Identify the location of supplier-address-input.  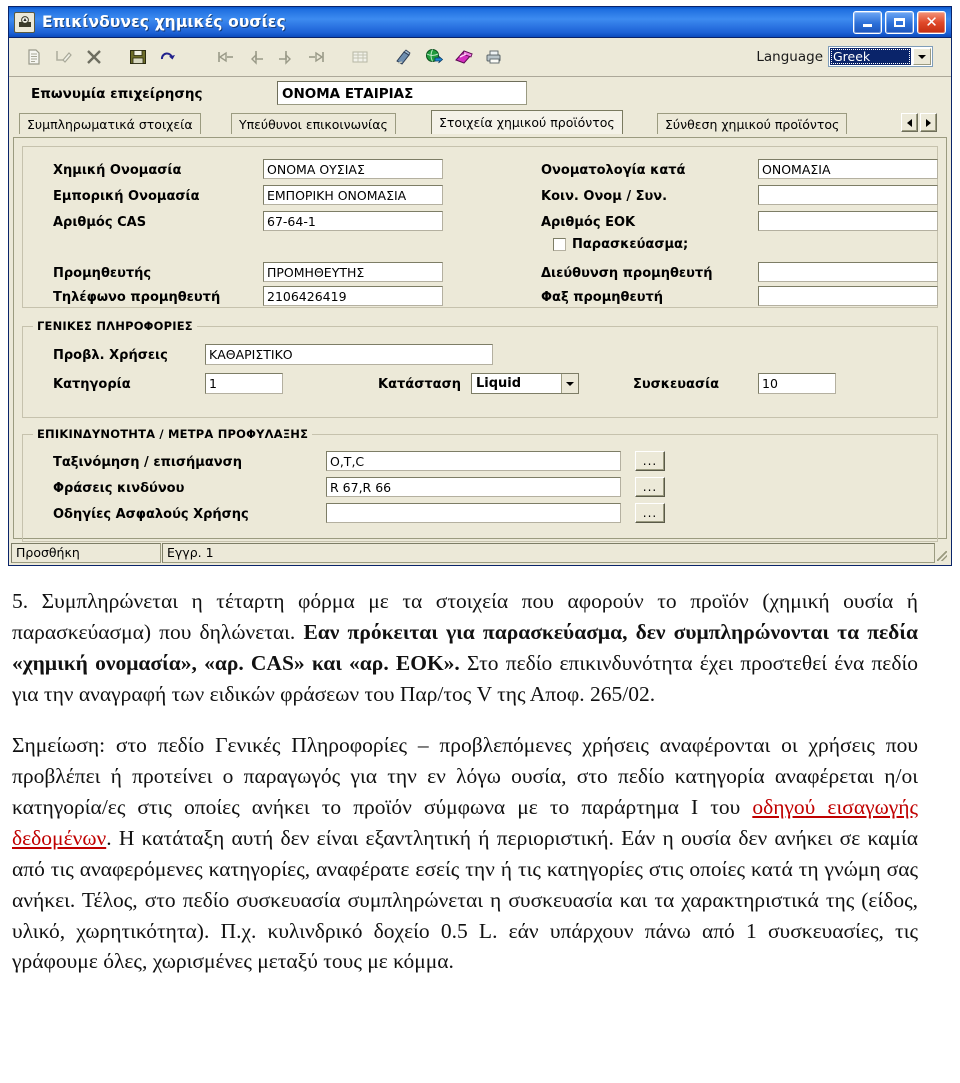
(848, 272).